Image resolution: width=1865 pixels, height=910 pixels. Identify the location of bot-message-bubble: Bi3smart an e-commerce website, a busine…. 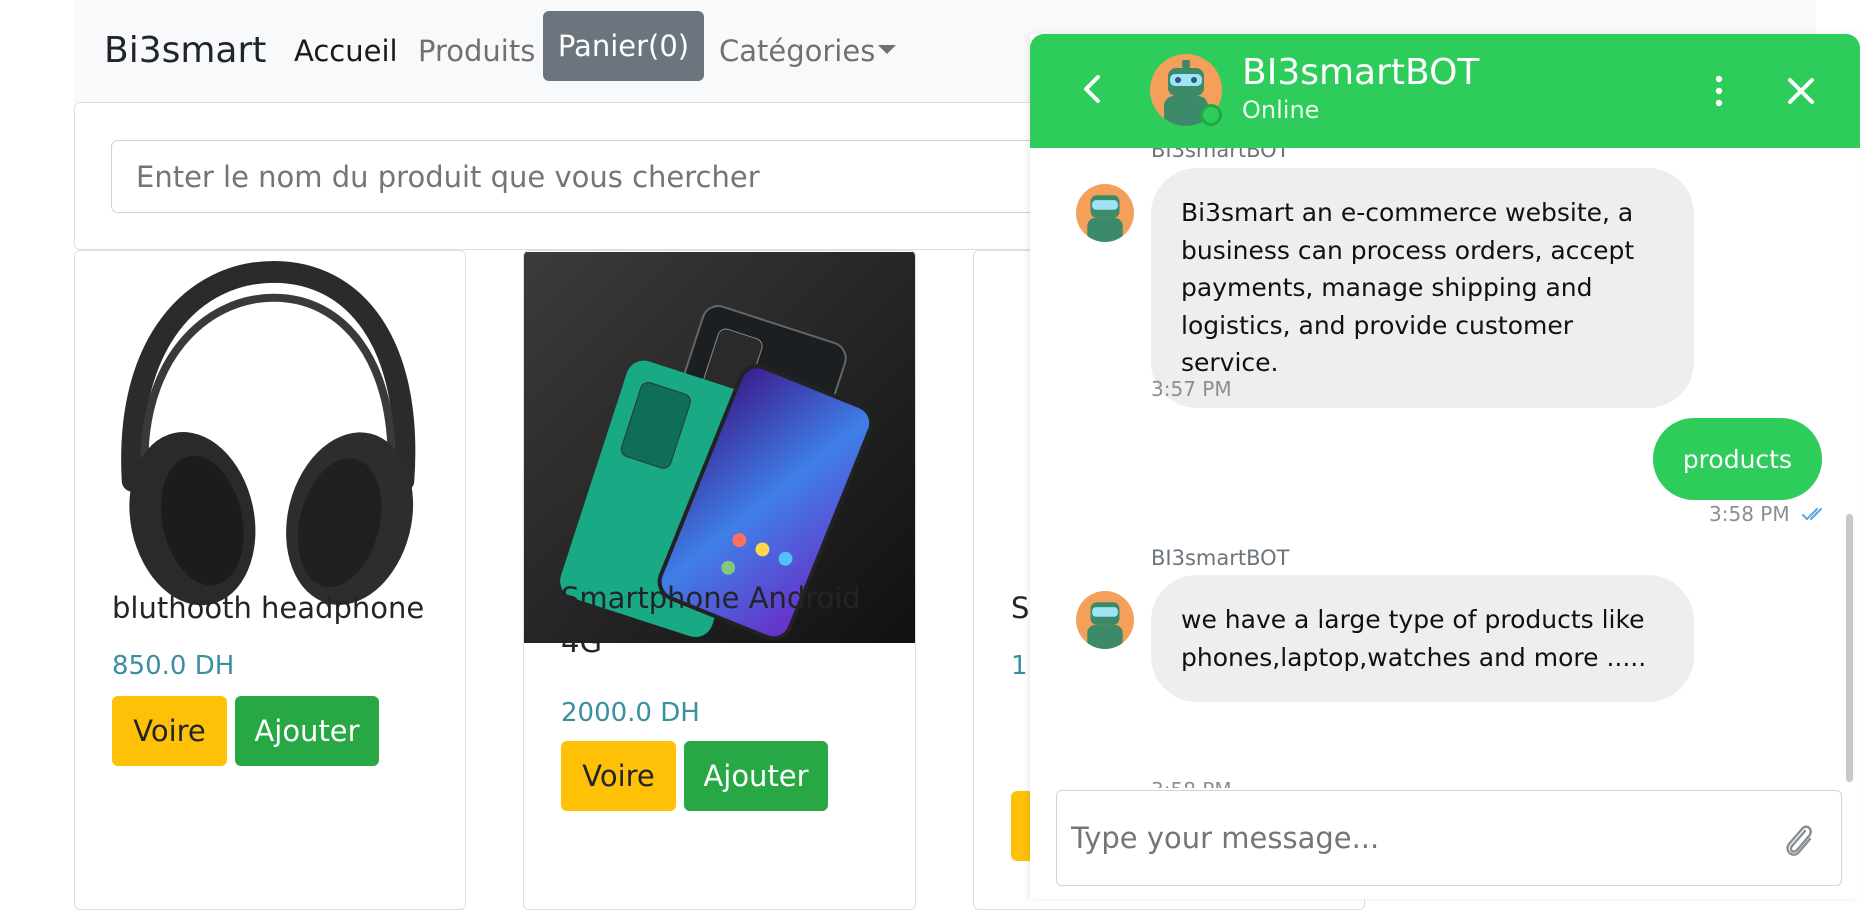
(1422, 288).